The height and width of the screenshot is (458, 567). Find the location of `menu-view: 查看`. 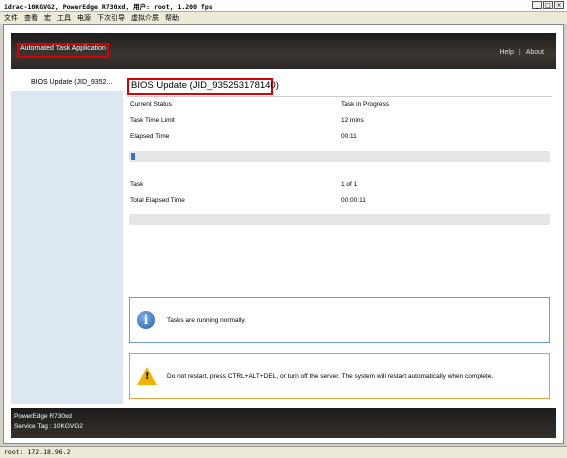

menu-view: 查看 is located at coordinates (31, 18).